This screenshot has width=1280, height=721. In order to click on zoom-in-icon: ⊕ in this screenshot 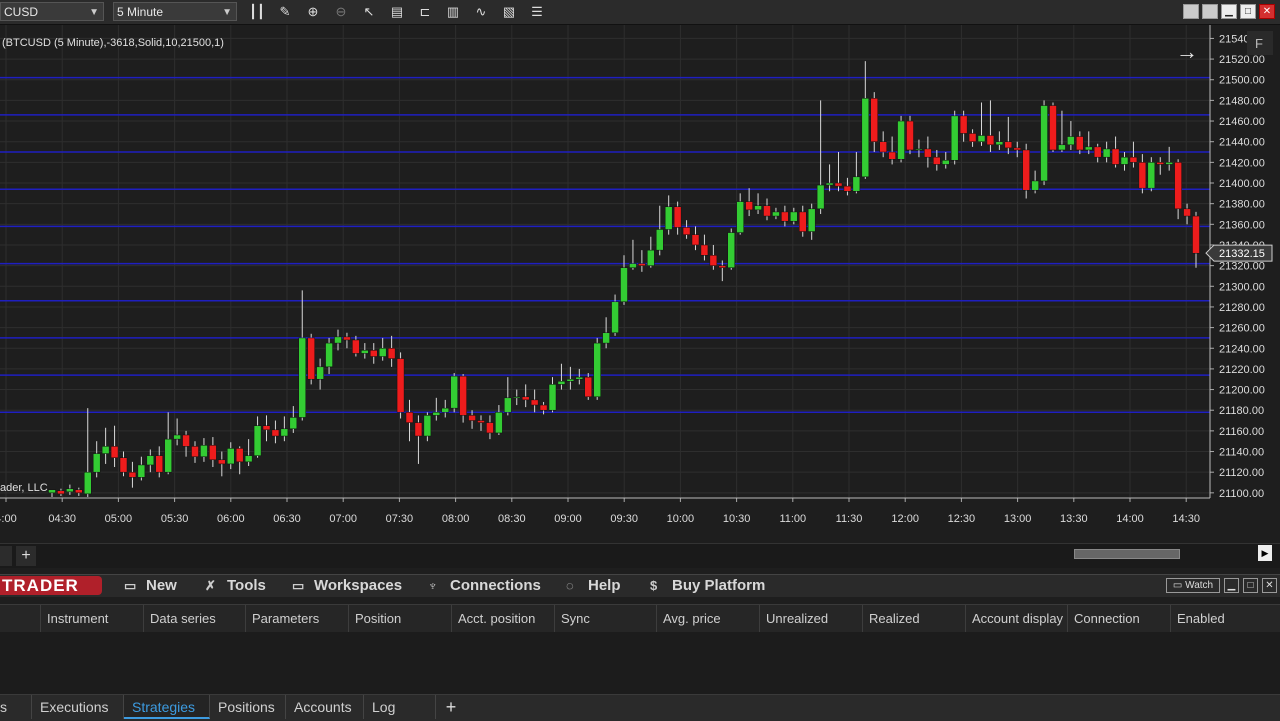, I will do `click(313, 12)`.